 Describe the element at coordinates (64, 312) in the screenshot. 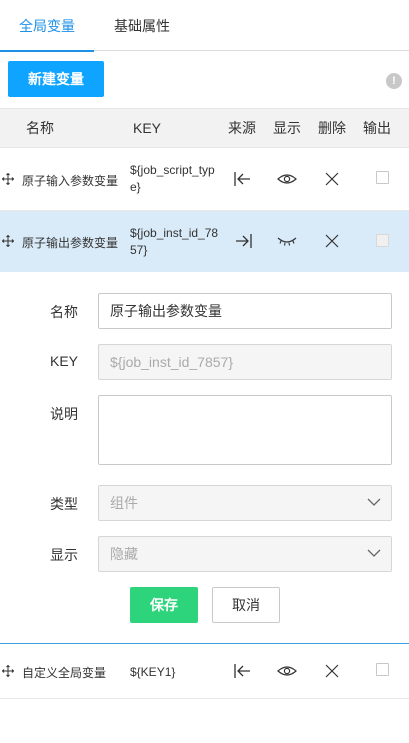

I see `name-label: 名称` at that location.